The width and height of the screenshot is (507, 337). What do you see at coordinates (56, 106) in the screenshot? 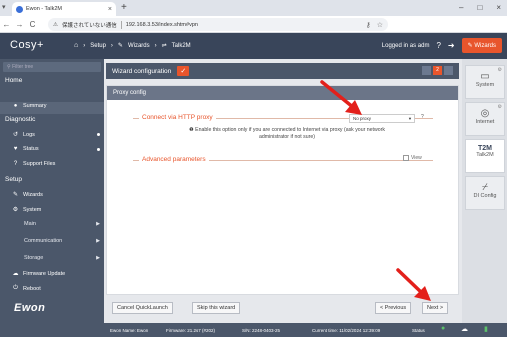
I see `sidebar-item-summary: ● Summary` at bounding box center [56, 106].